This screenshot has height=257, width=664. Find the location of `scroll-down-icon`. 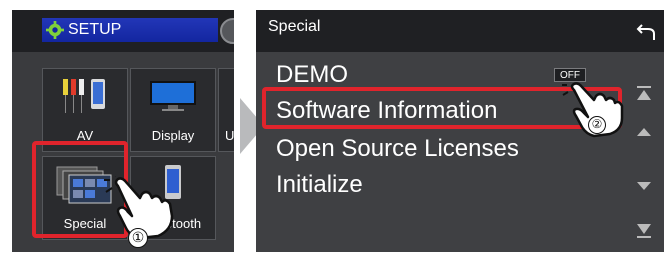

scroll-down-icon is located at coordinates (644, 186).